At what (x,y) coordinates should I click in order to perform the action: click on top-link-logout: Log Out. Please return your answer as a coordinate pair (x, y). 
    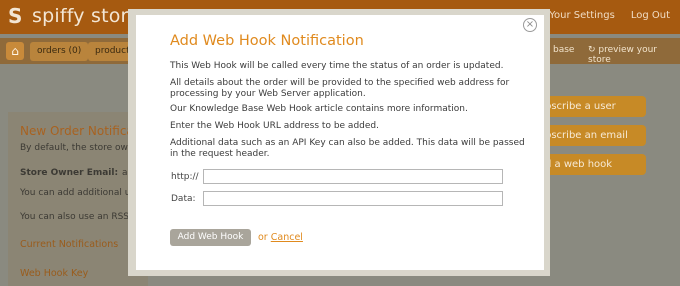
    Looking at the image, I should click on (650, 15).